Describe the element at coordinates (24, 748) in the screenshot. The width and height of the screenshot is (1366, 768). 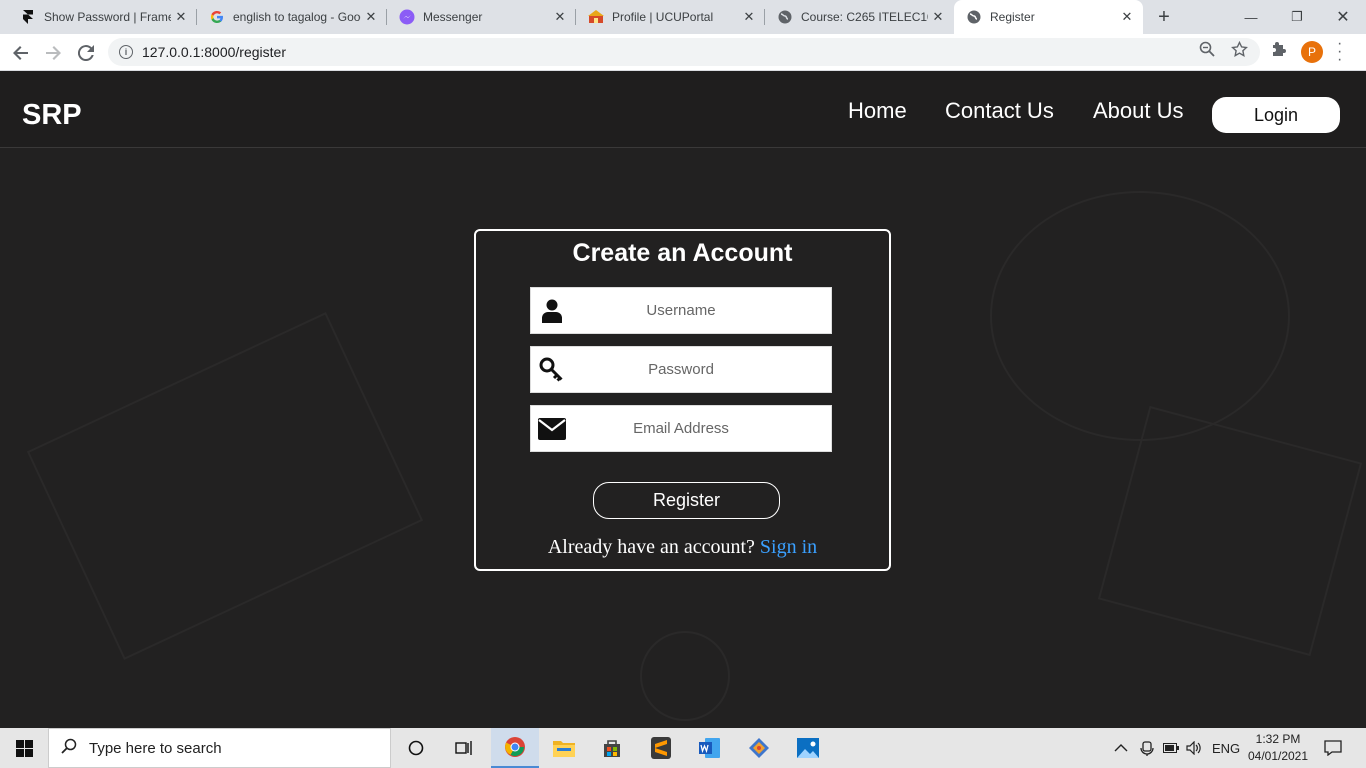
I see `windows-start-icon` at that location.